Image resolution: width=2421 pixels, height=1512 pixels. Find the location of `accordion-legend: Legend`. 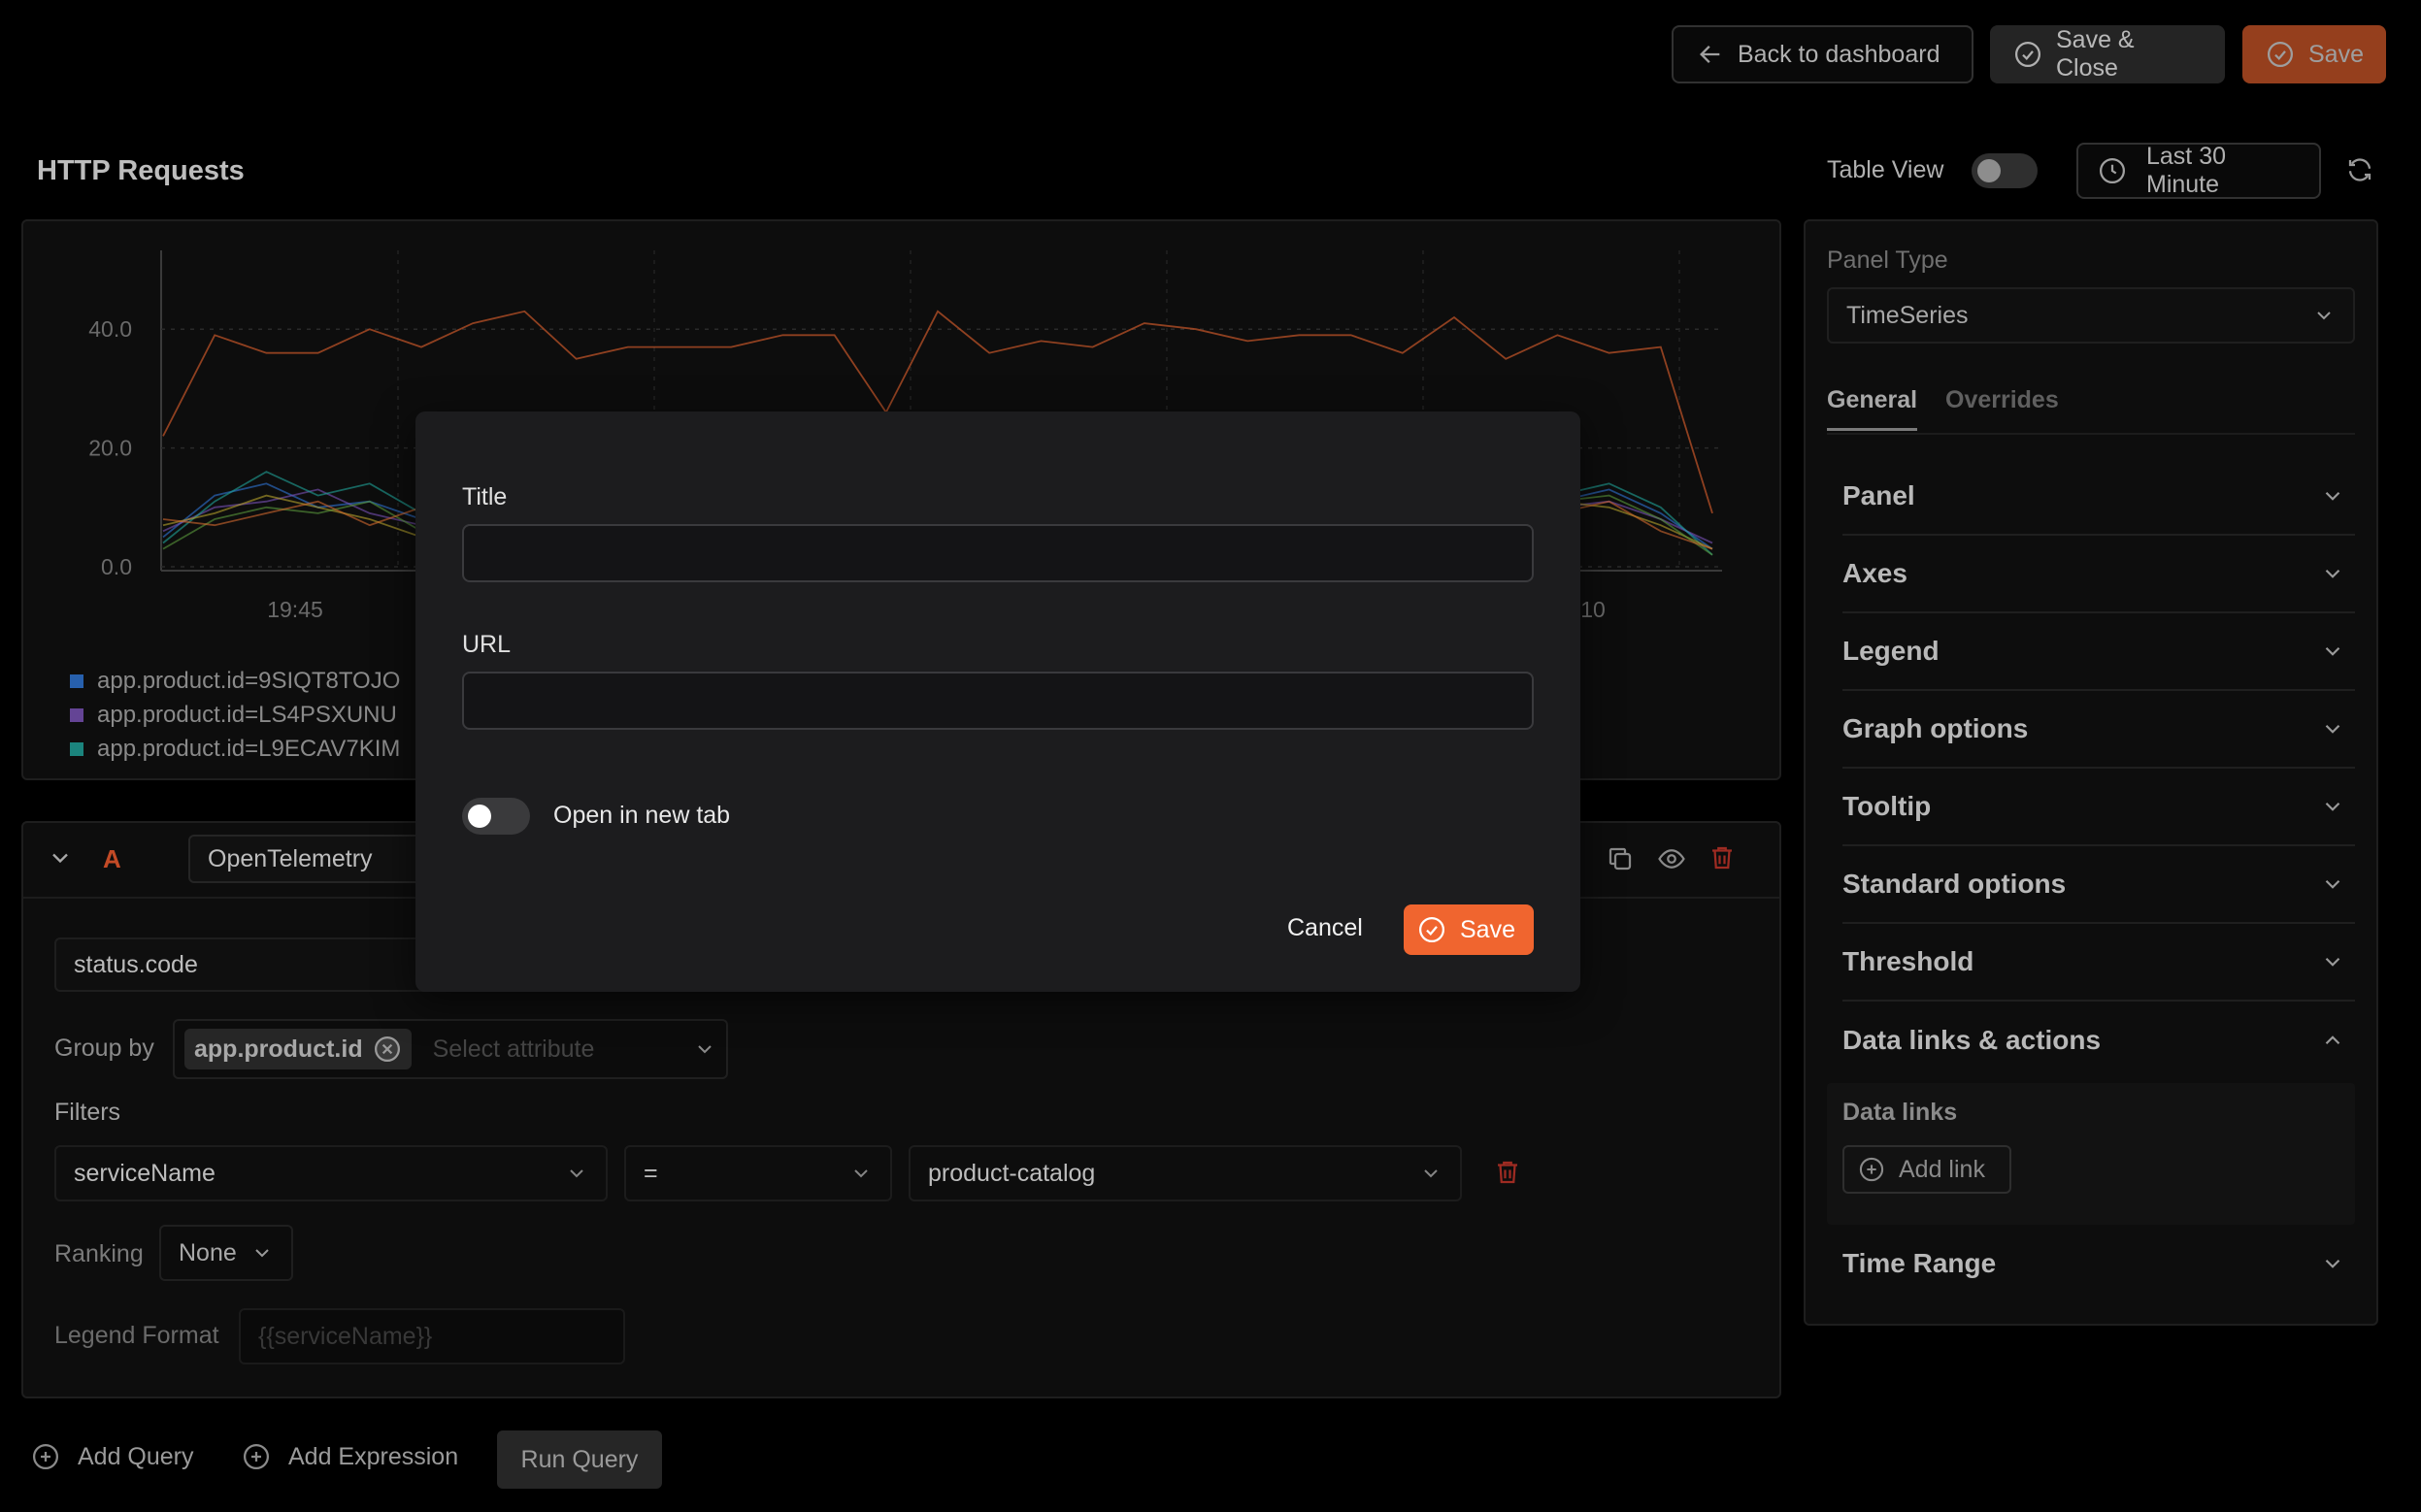

accordion-legend: Legend is located at coordinates (2098, 652).